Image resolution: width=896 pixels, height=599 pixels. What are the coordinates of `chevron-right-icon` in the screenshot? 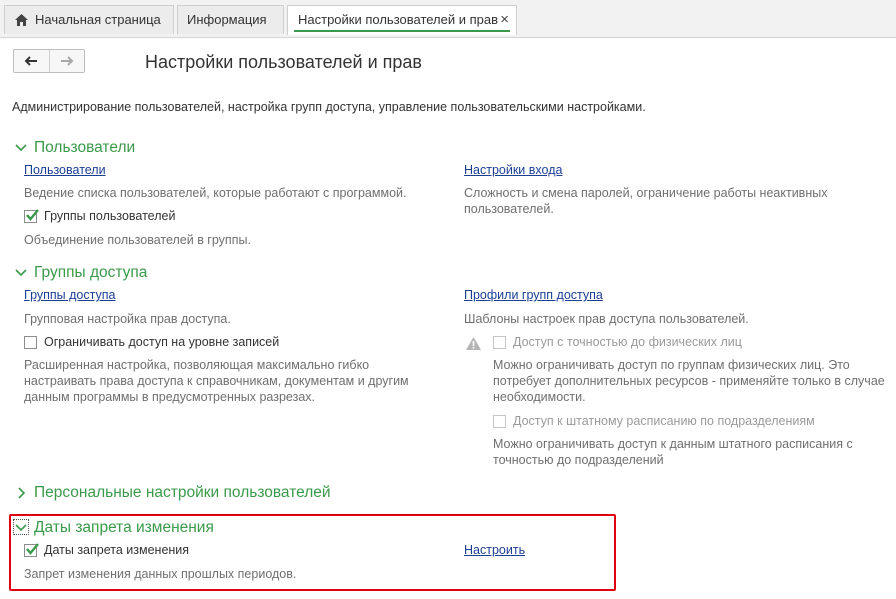 It's located at (22, 493).